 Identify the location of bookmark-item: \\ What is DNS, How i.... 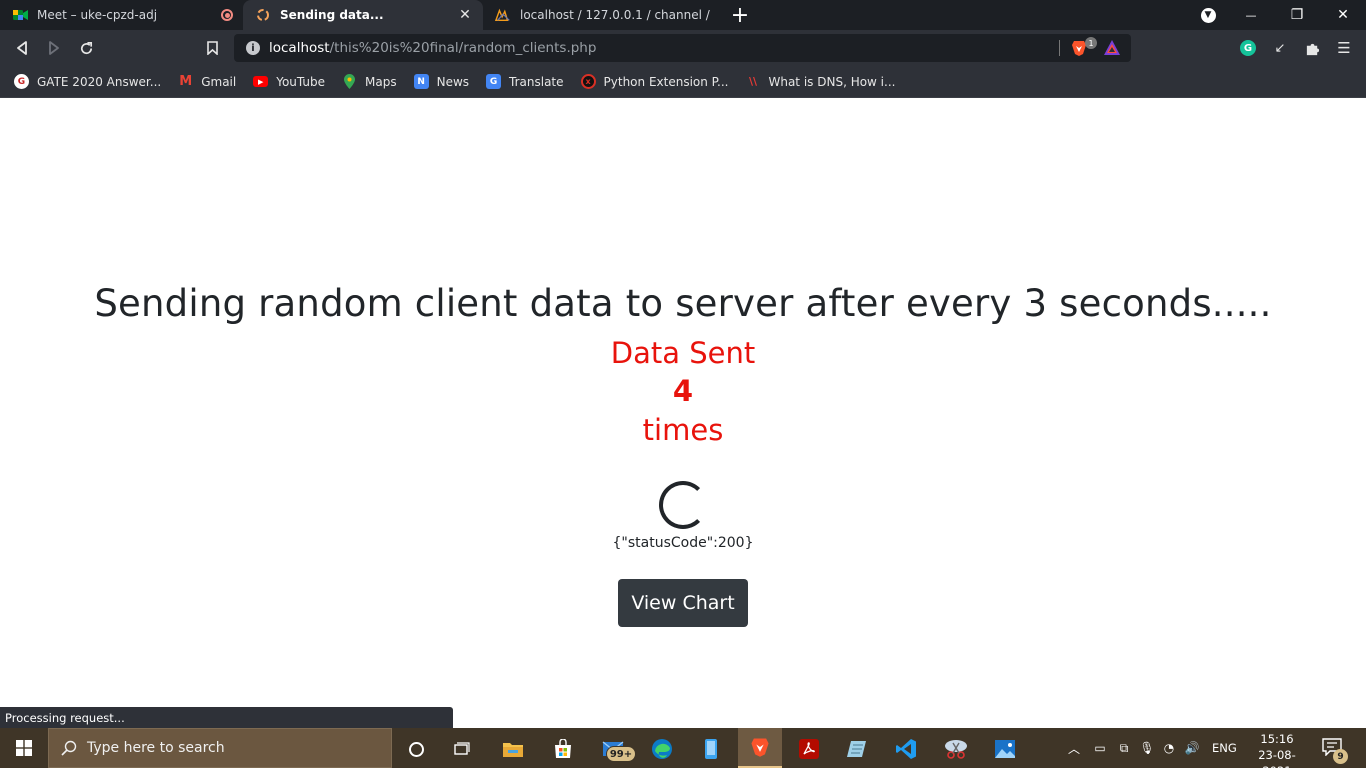
(820, 81).